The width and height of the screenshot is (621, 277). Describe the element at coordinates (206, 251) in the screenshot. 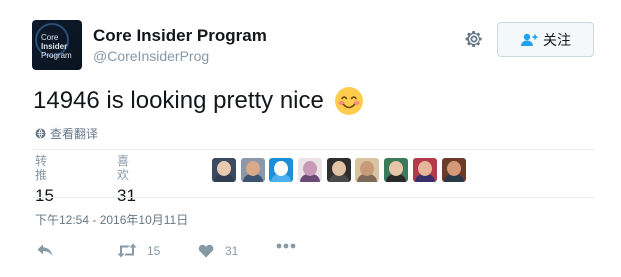

I see `heart-icon` at that location.